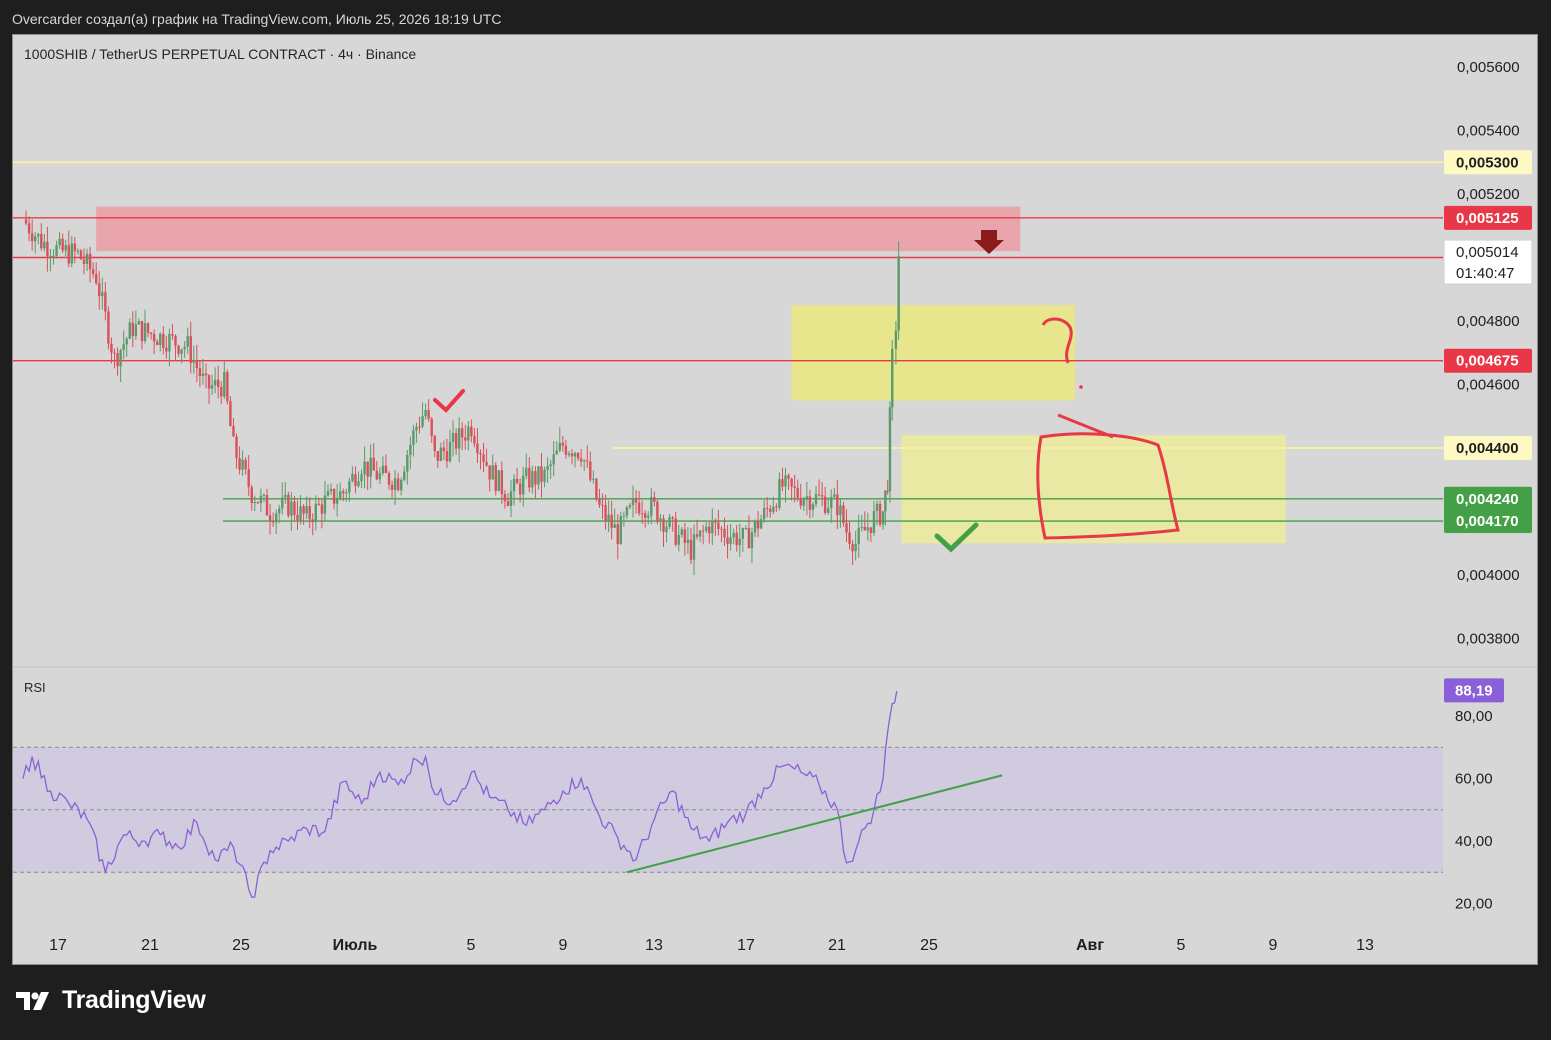 The width and height of the screenshot is (1551, 1040). I want to click on level-label: 0,005125, so click(1487, 218).